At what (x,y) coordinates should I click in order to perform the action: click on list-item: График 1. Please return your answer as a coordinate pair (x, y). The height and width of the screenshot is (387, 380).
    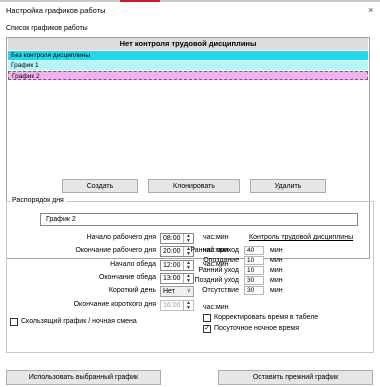
    Looking at the image, I should click on (188, 65).